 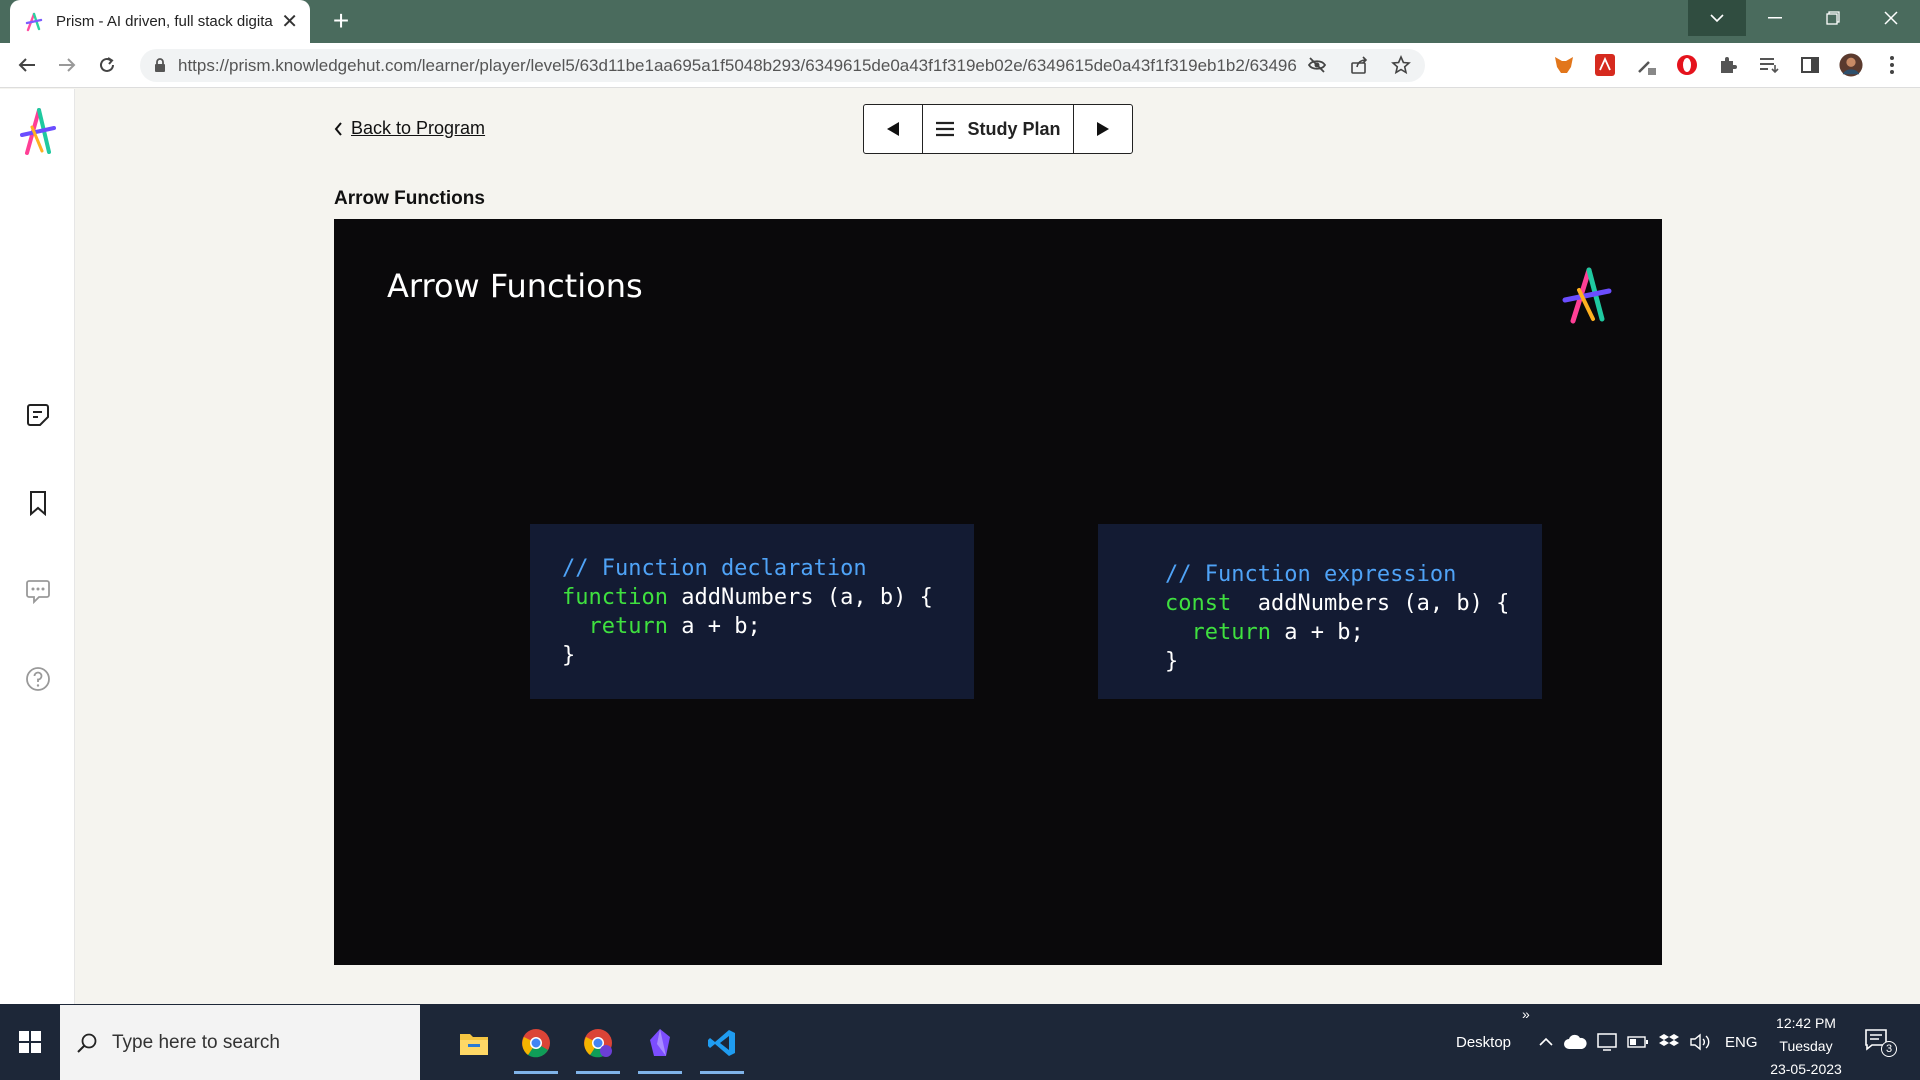 What do you see at coordinates (1806, 1069) in the screenshot?
I see `clock-date: 23-05-2023` at bounding box center [1806, 1069].